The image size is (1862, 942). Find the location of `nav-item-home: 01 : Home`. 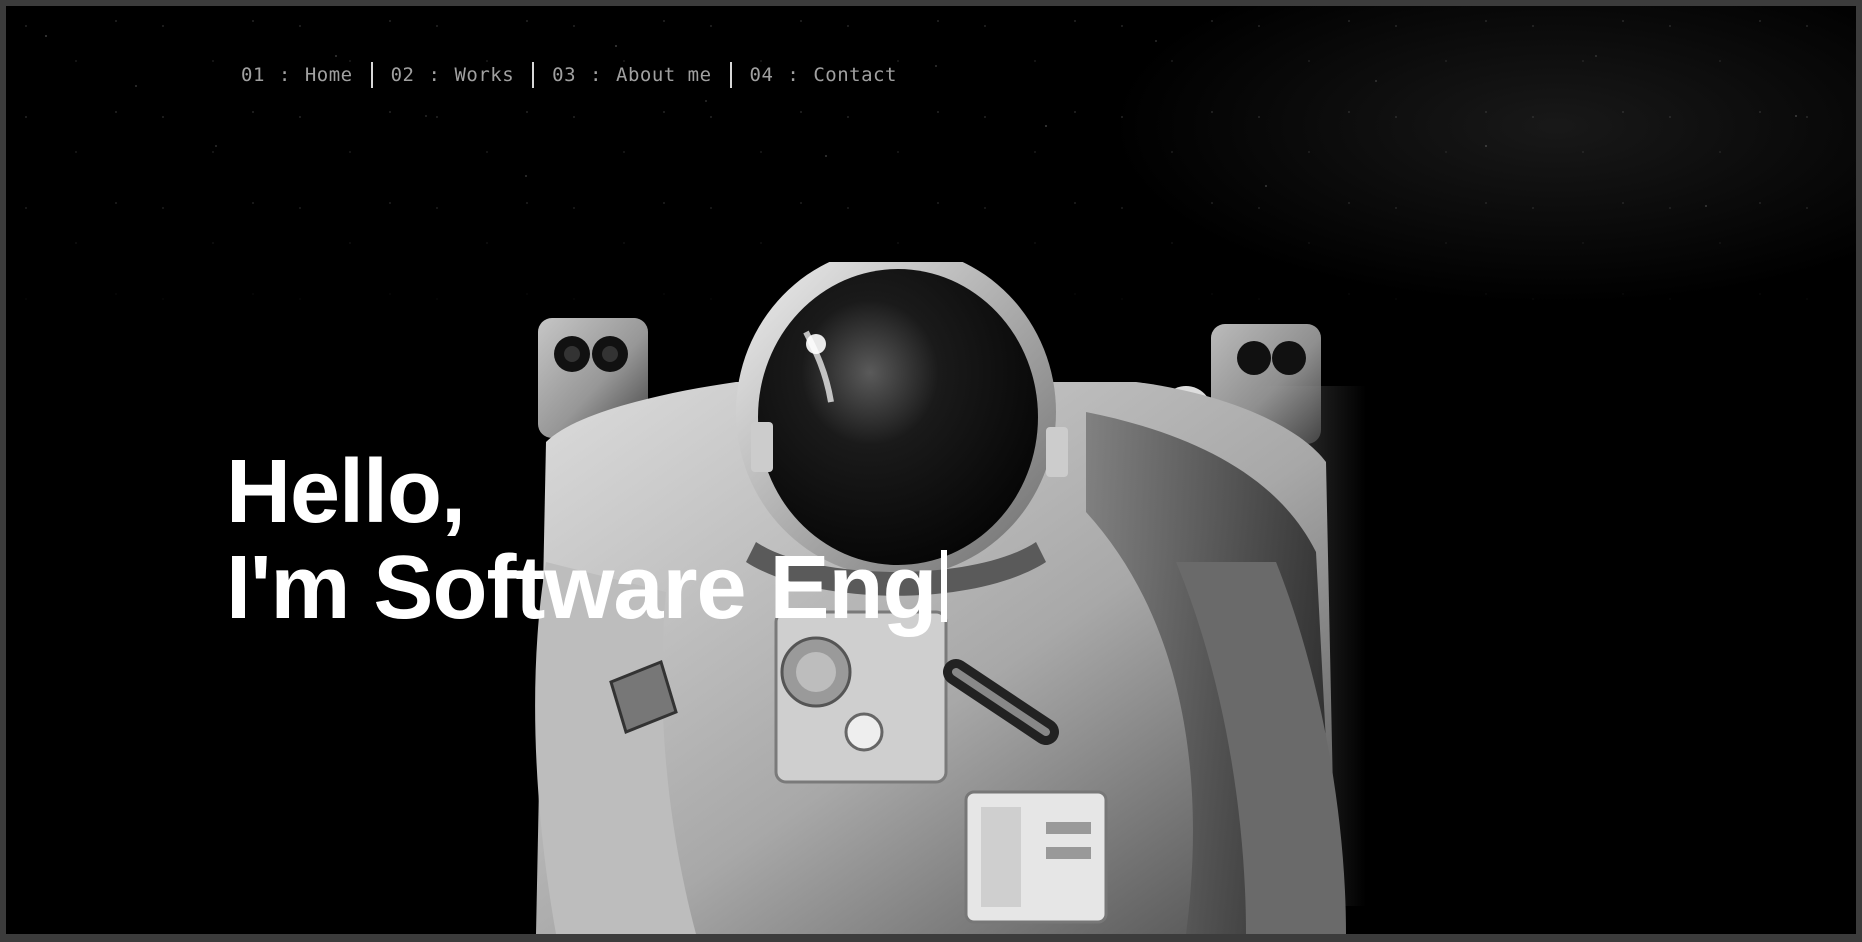

nav-item-home: 01 : Home is located at coordinates (306, 75).